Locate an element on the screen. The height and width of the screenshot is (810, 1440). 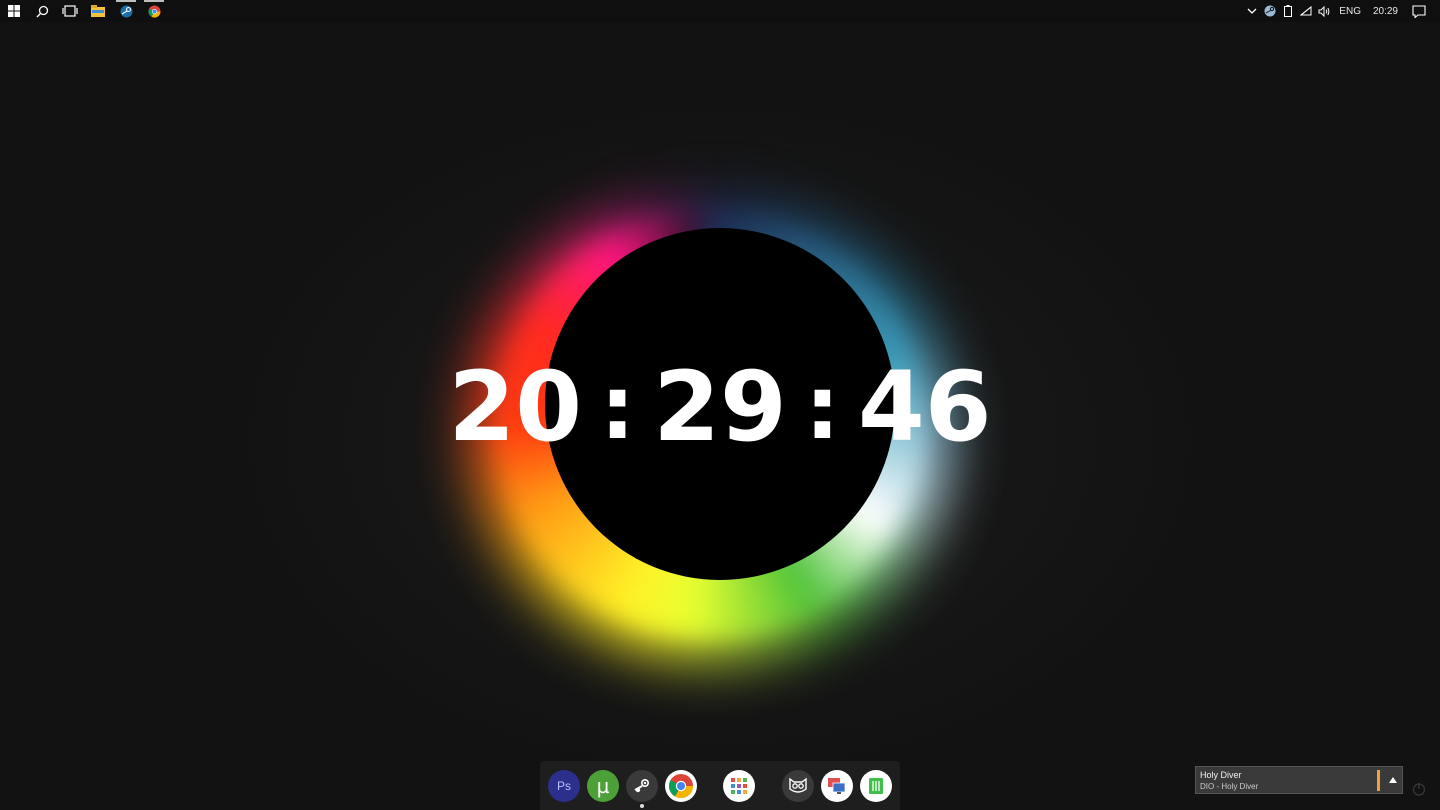
owl-icon is located at coordinates (798, 786).